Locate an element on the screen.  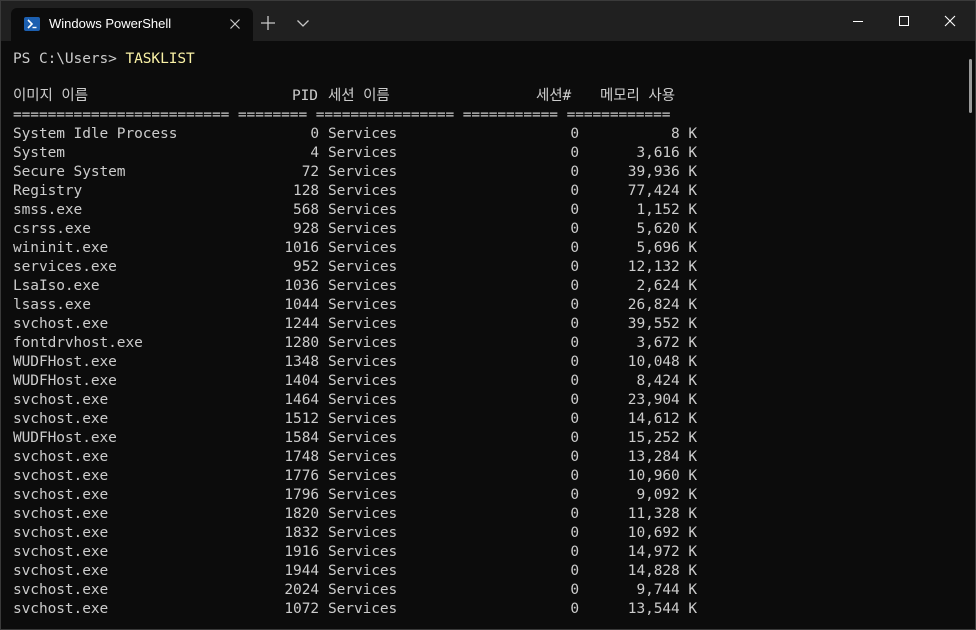
process-name: Secure System is located at coordinates (69, 172).